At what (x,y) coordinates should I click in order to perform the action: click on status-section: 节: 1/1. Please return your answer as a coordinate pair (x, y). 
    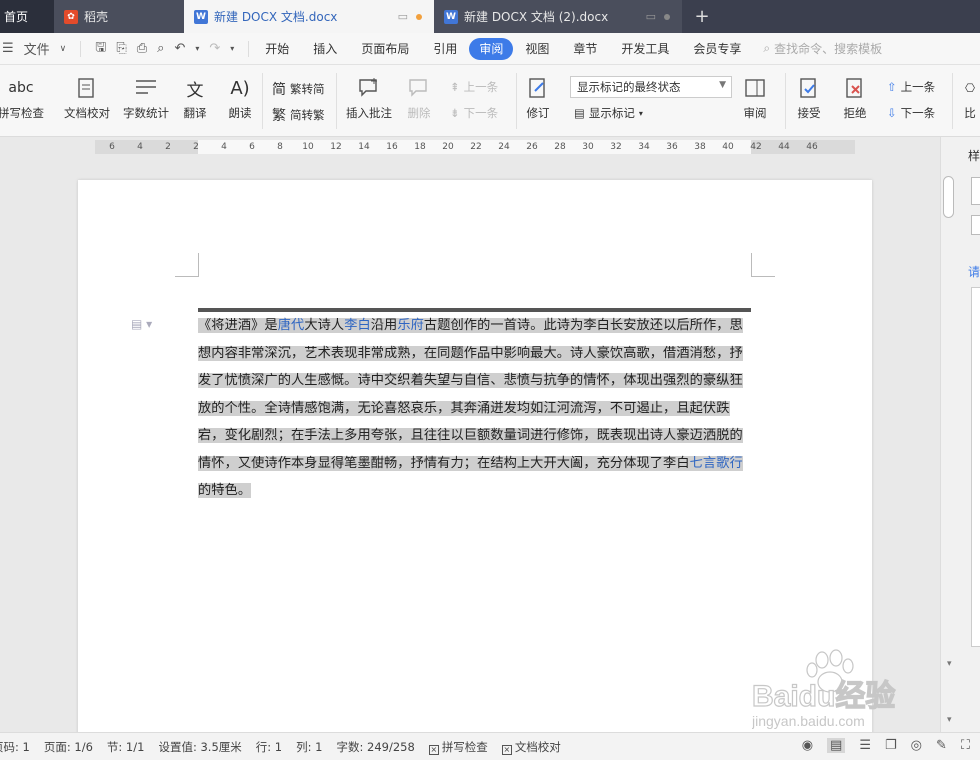
    Looking at the image, I should click on (126, 747).